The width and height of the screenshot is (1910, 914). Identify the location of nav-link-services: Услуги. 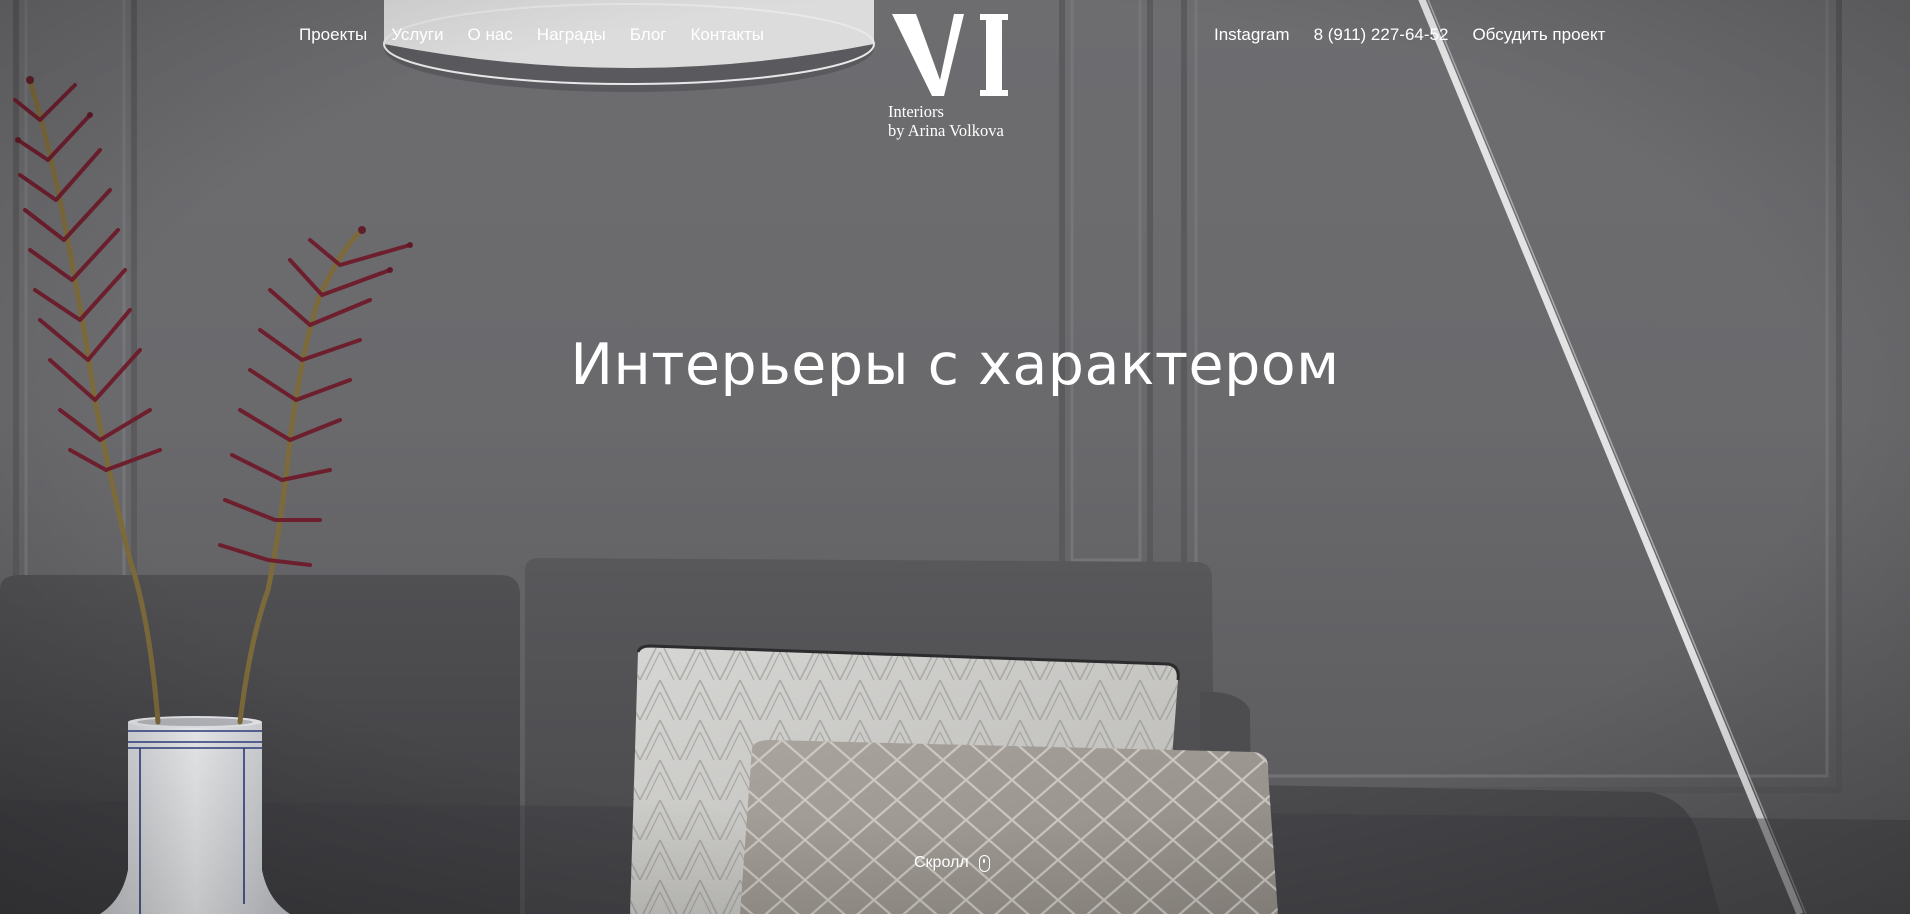
(417, 35).